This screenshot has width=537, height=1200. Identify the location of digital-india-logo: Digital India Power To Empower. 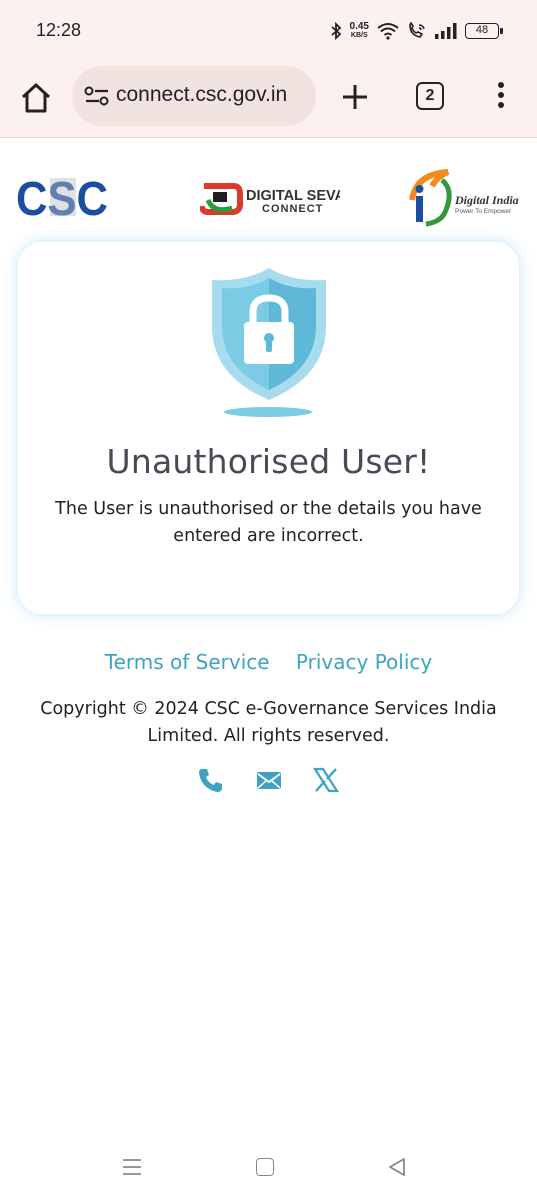
(464, 198).